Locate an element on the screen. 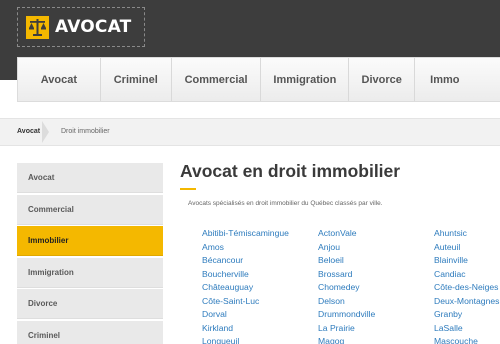  city-link: Beloeil is located at coordinates (346, 261).